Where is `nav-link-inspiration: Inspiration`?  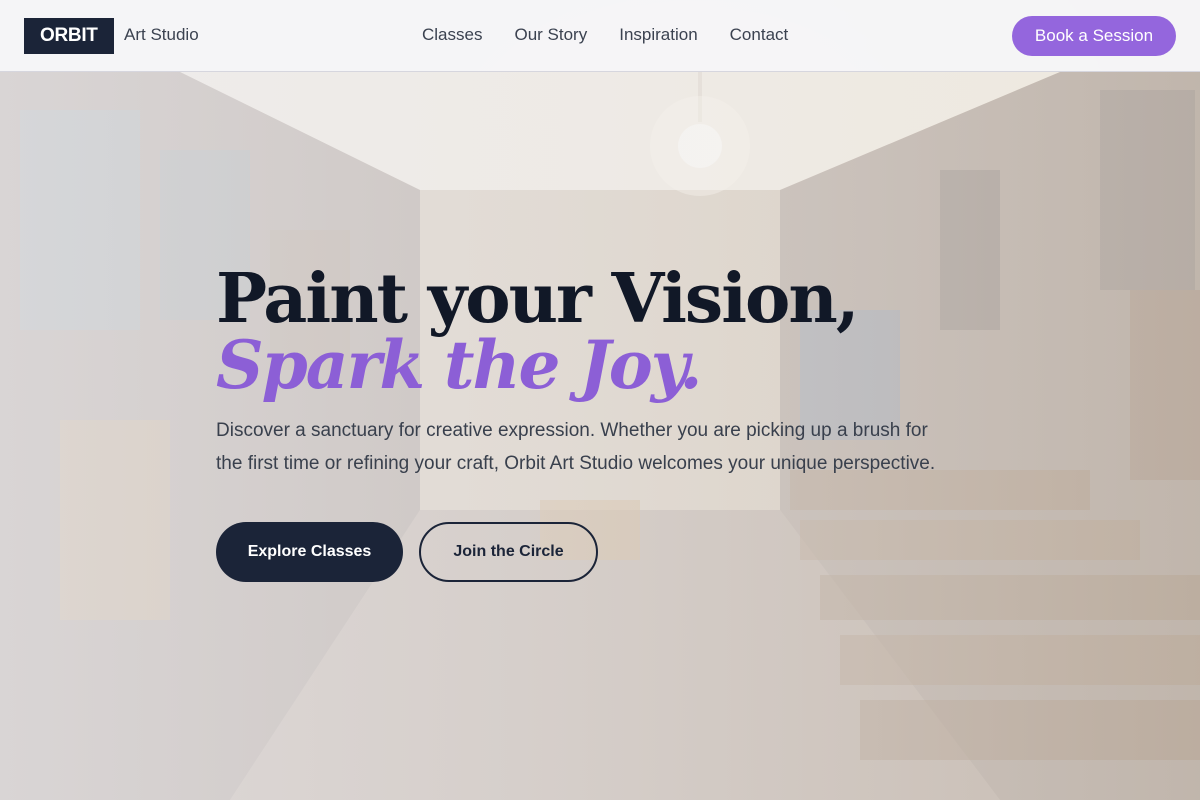 nav-link-inspiration: Inspiration is located at coordinates (658, 35).